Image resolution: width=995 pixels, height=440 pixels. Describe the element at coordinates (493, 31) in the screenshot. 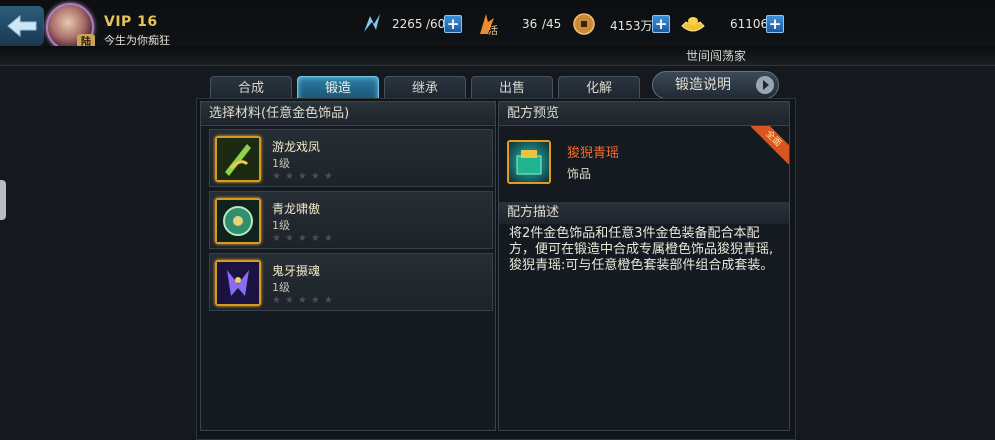

I see `energy-icon-char: 活` at that location.